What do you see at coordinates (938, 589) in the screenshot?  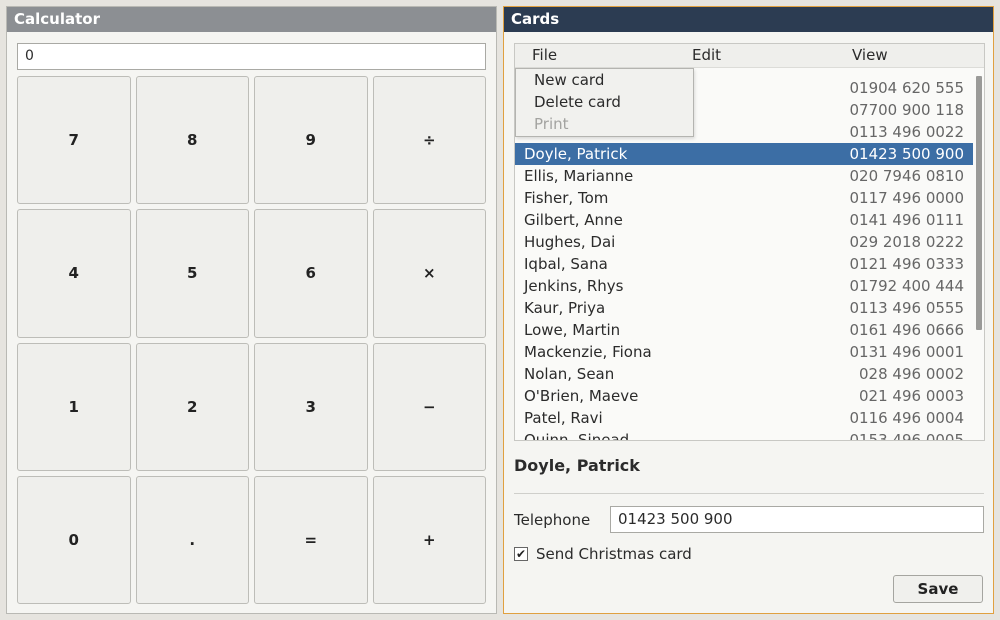 I see `save-button: Save` at bounding box center [938, 589].